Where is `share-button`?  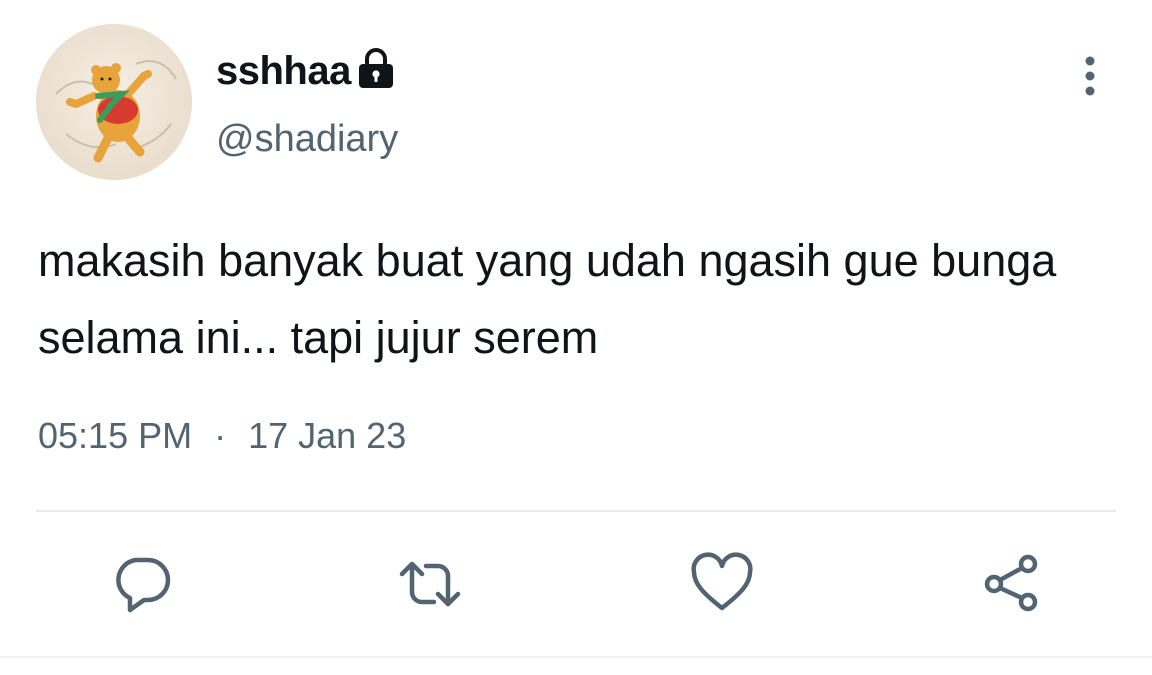
share-button is located at coordinates (1012, 584).